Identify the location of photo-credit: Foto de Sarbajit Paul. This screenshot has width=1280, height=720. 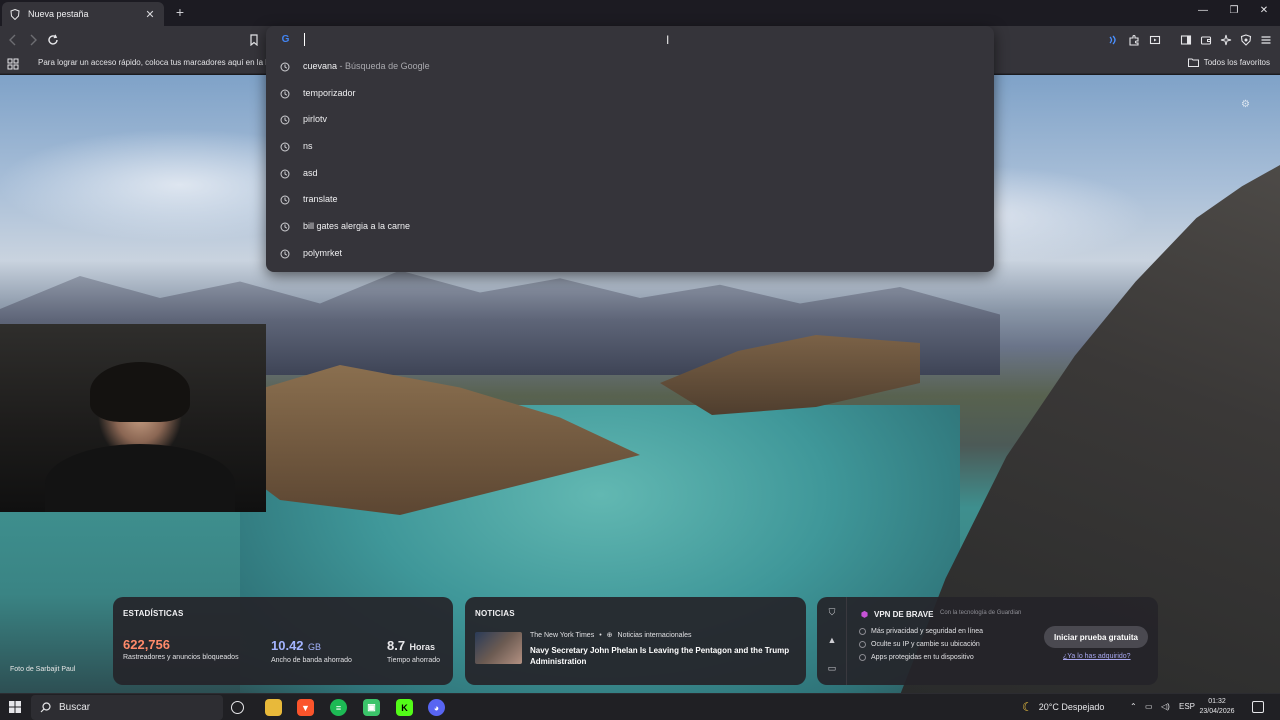
(42, 669).